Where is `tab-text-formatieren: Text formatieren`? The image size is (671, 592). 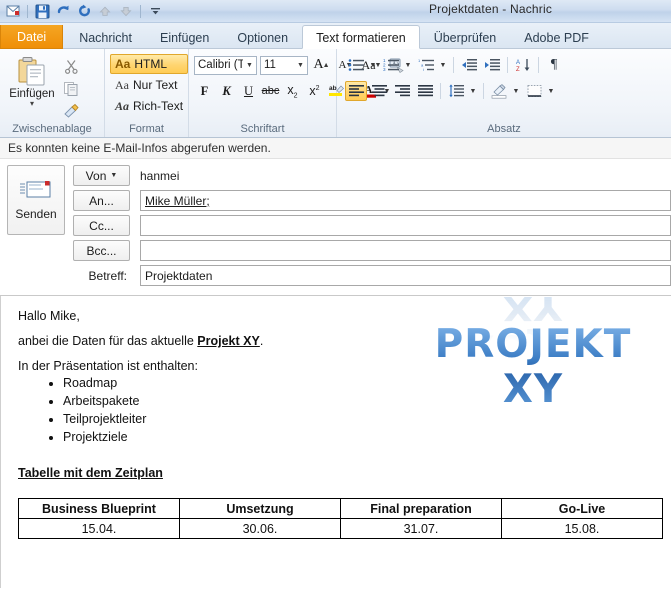 tab-text-formatieren: Text formatieren is located at coordinates (361, 37).